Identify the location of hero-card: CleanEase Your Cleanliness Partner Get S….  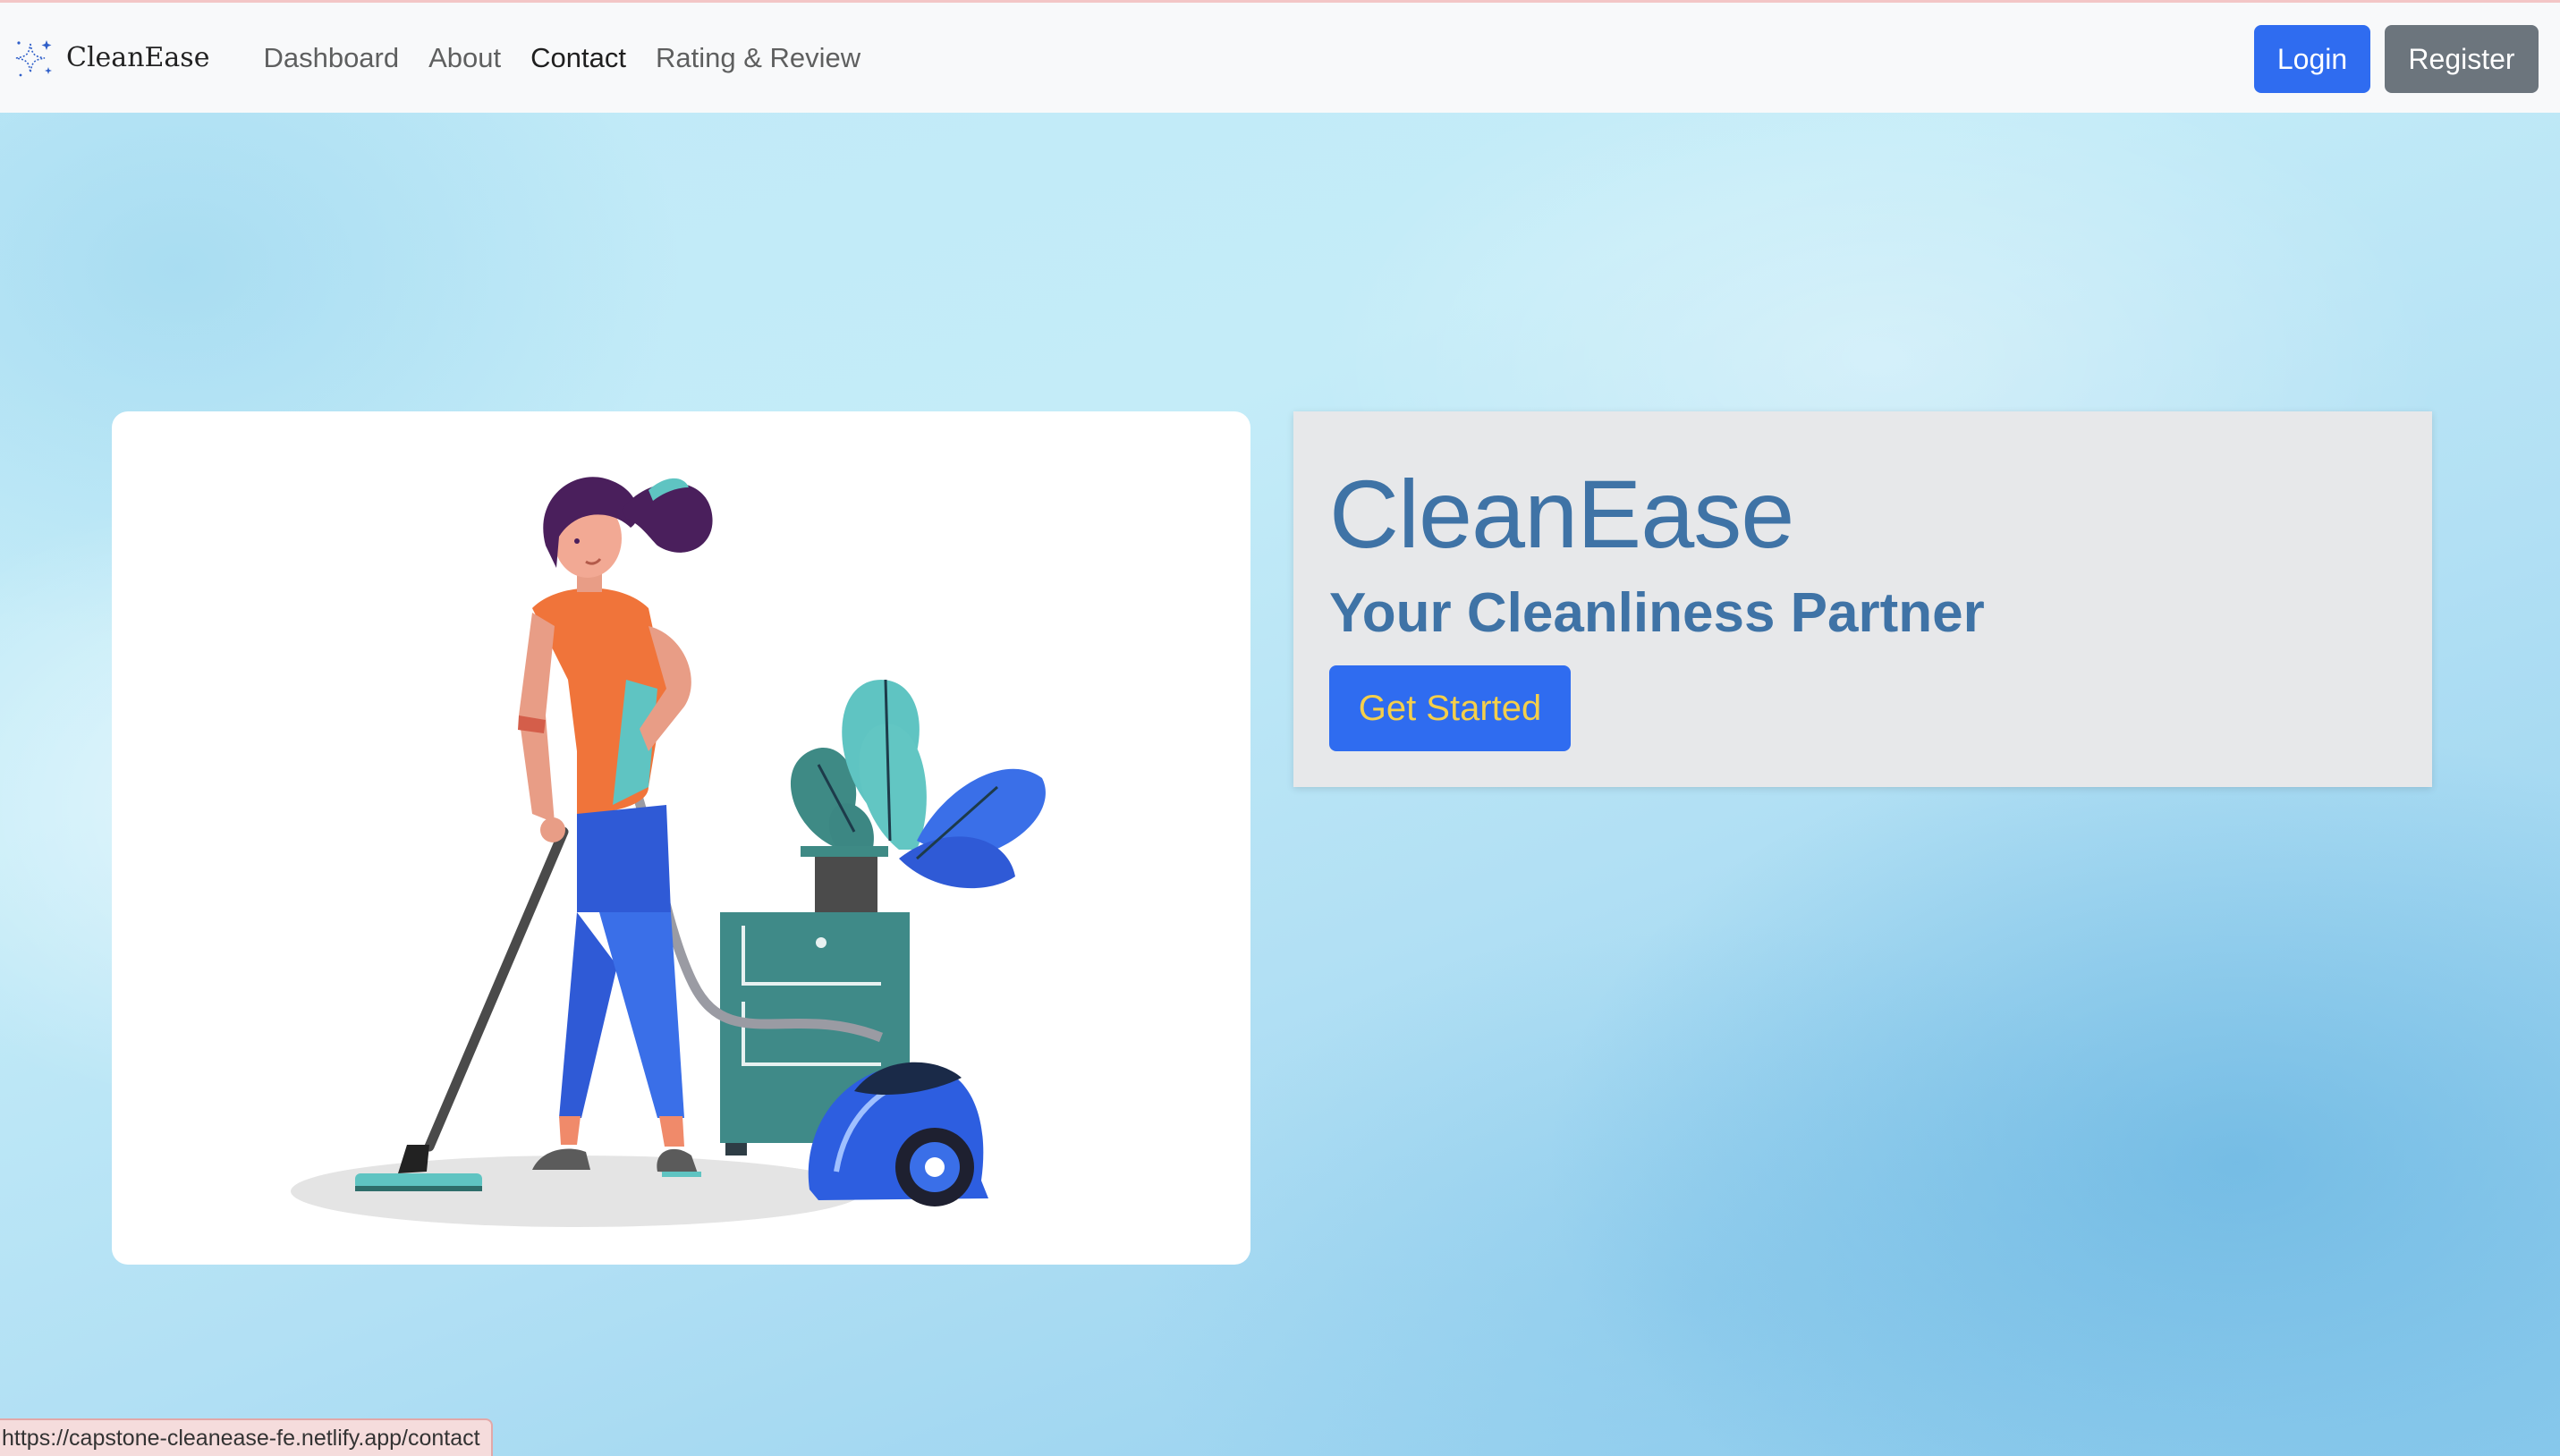
(1862, 599).